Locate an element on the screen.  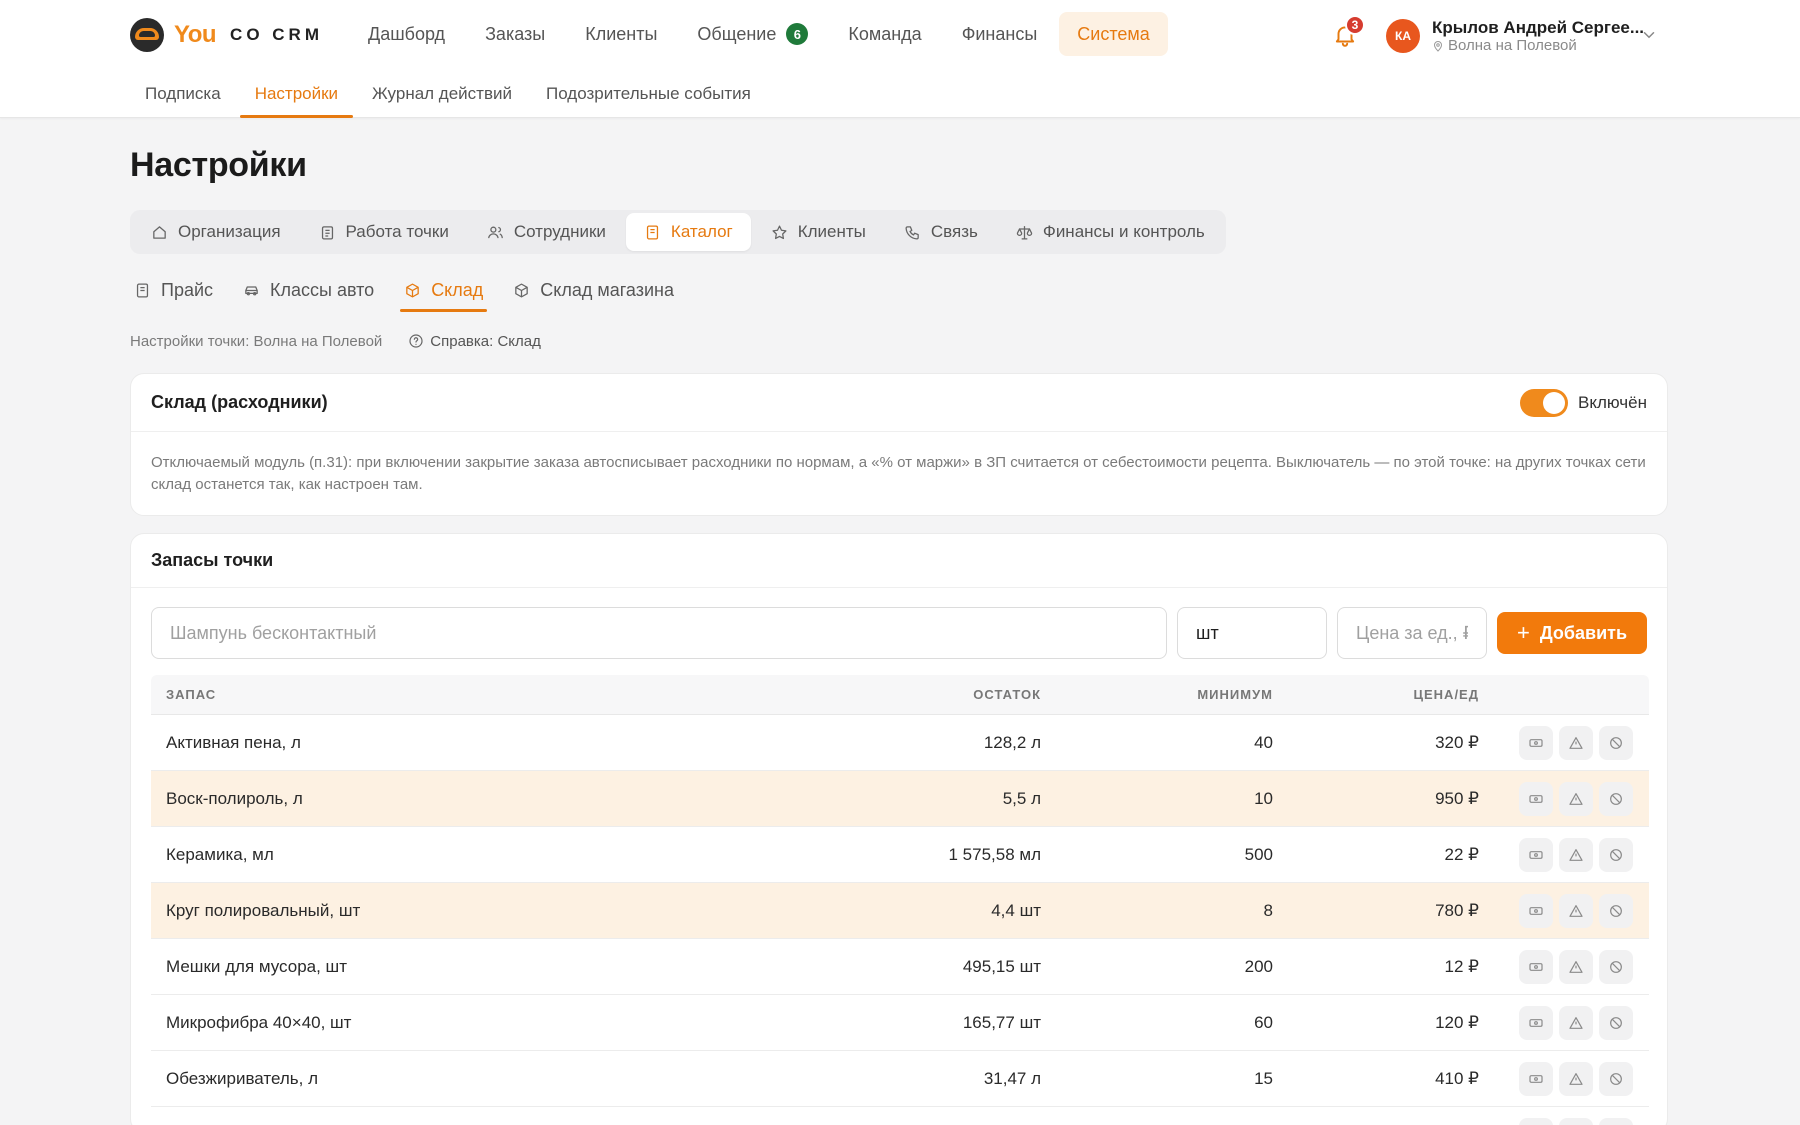
point-settings-label: Настройки точки: Волна на Полевой is located at coordinates (256, 341).